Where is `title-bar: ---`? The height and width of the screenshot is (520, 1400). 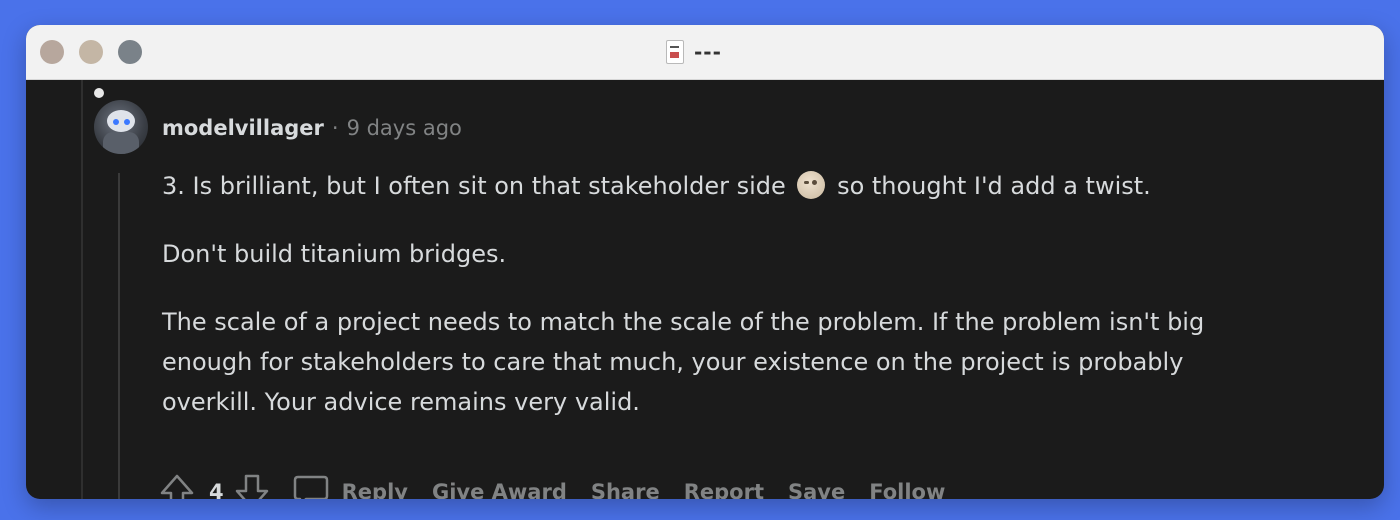
title-bar: --- is located at coordinates (705, 52).